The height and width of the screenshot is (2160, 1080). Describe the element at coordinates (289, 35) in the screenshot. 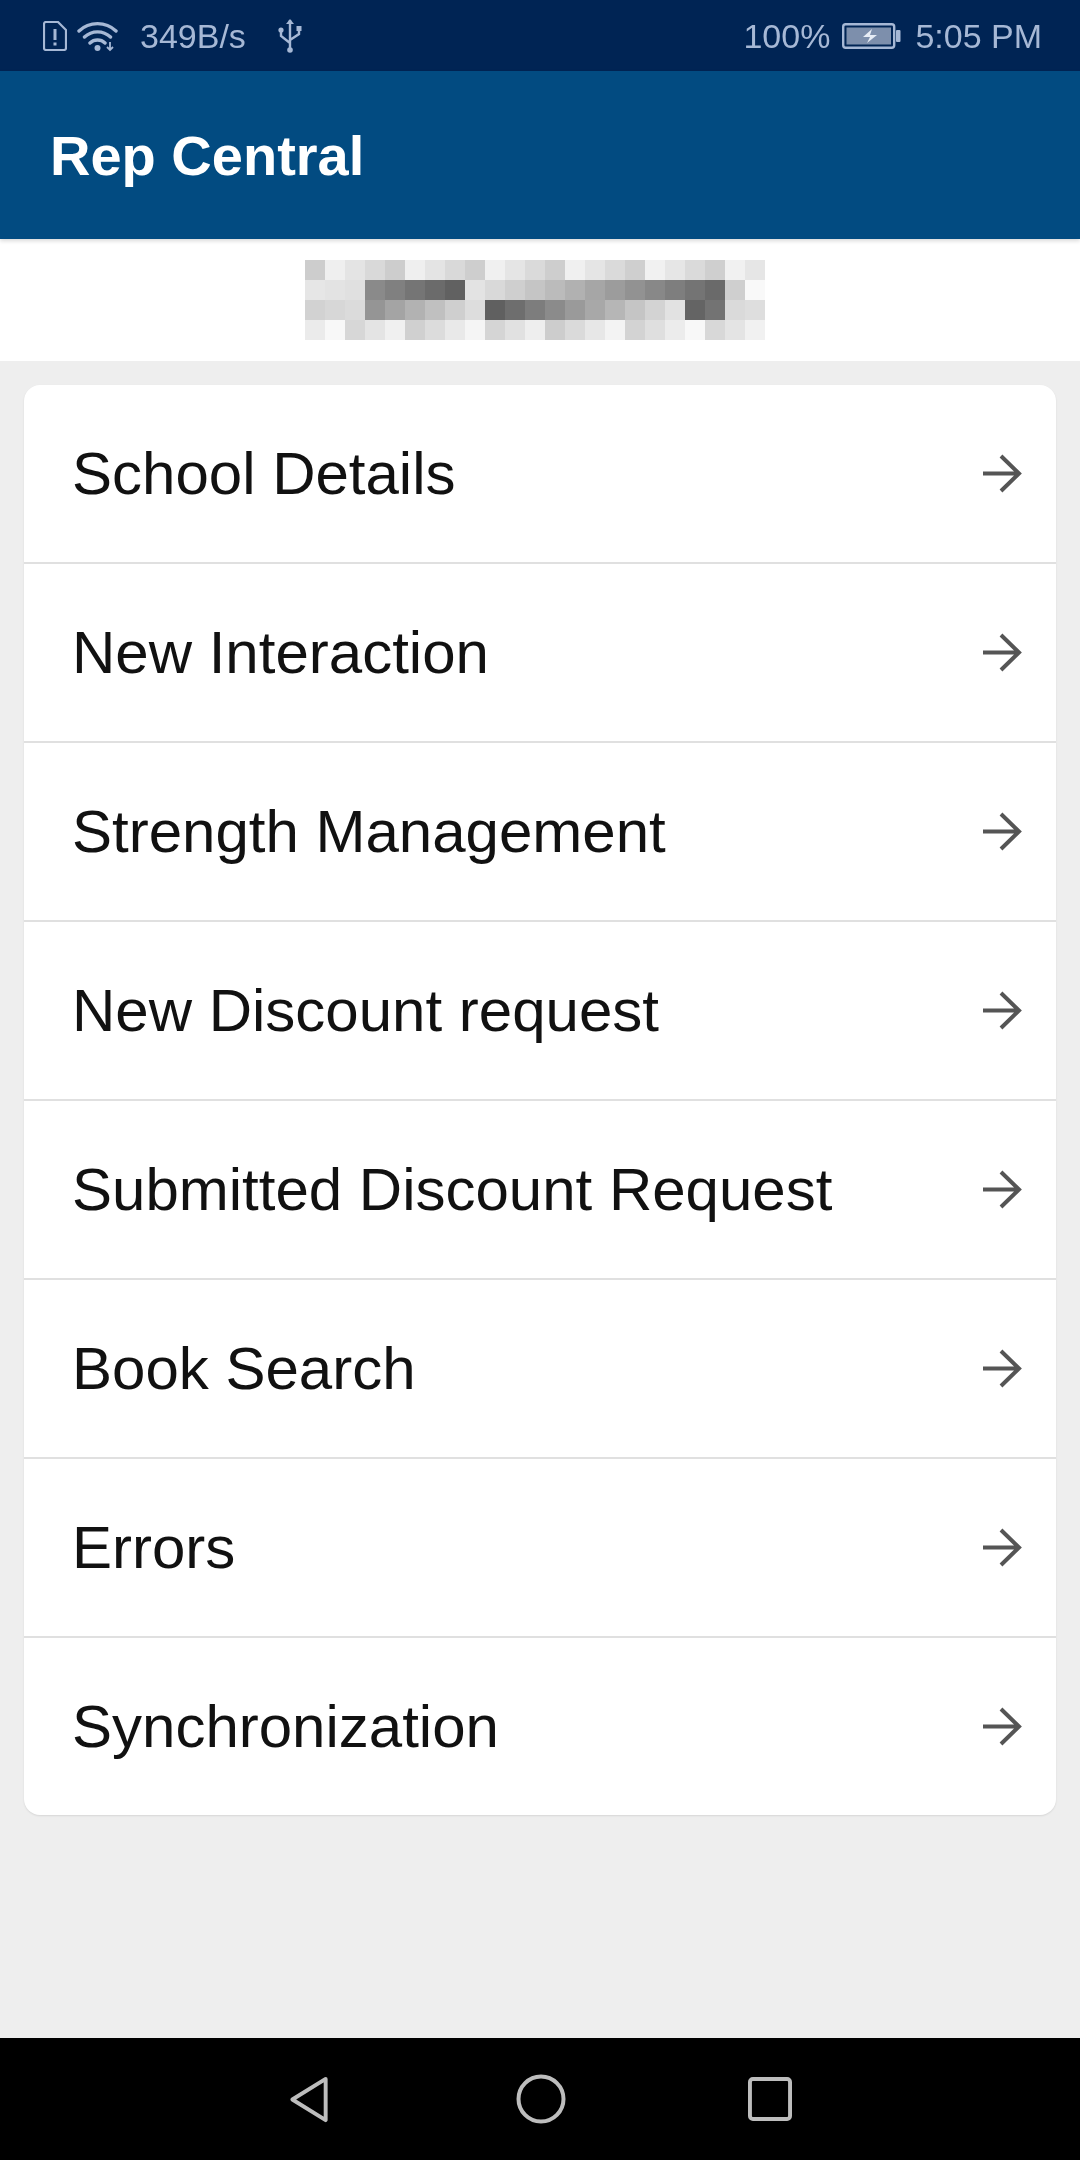

I see `usb-icon` at that location.